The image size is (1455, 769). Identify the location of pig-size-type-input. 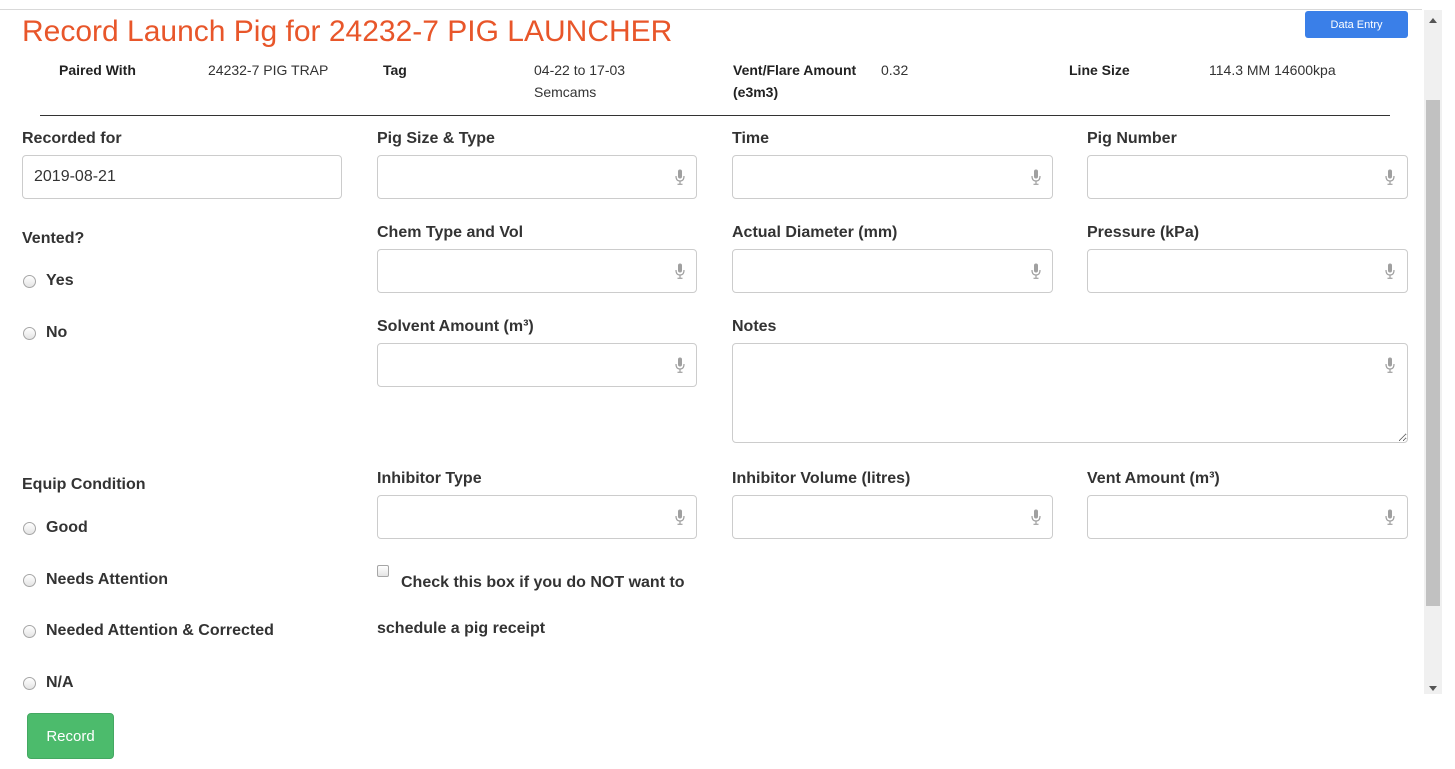
(537, 177).